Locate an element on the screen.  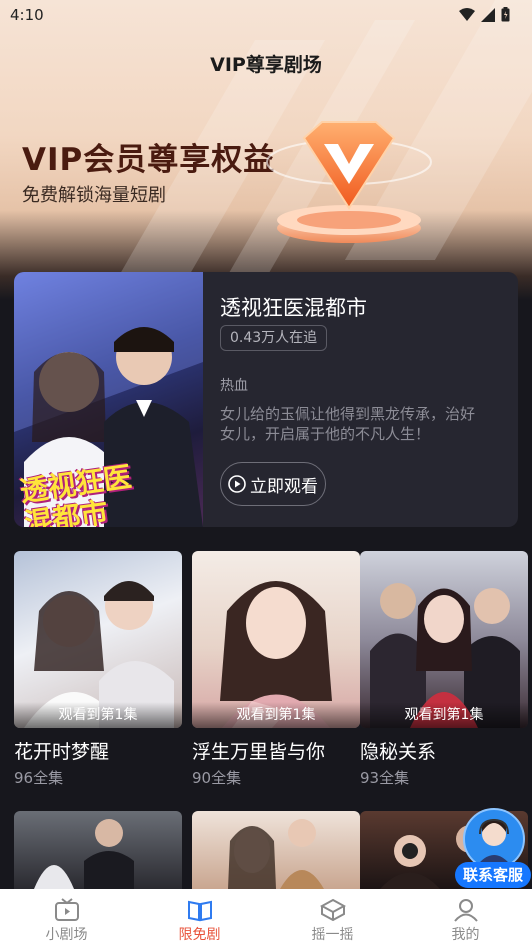
watch-now-button: 立即观看 is located at coordinates (273, 484).